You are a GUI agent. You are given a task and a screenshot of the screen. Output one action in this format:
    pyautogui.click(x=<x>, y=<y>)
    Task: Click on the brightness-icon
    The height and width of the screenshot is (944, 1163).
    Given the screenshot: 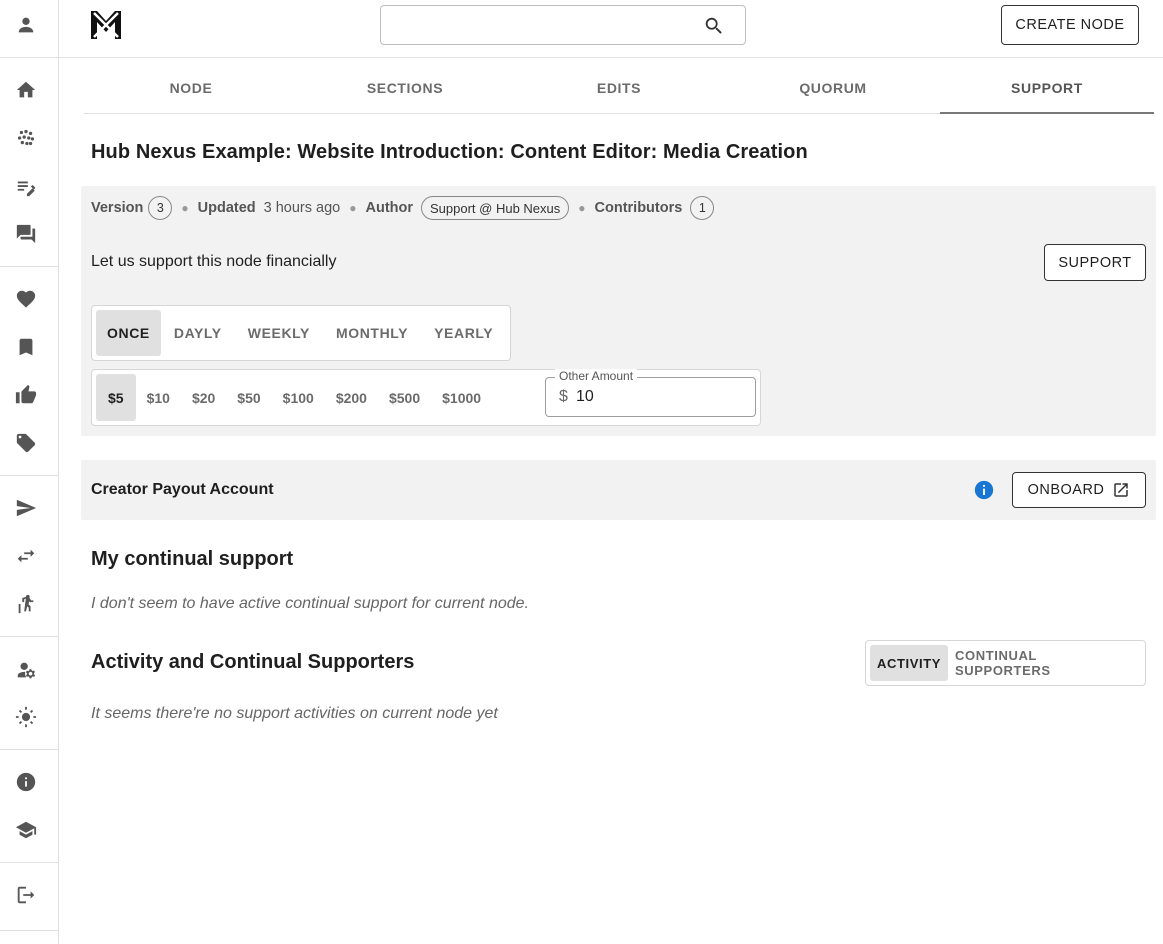 What is the action you would take?
    pyautogui.click(x=26, y=717)
    